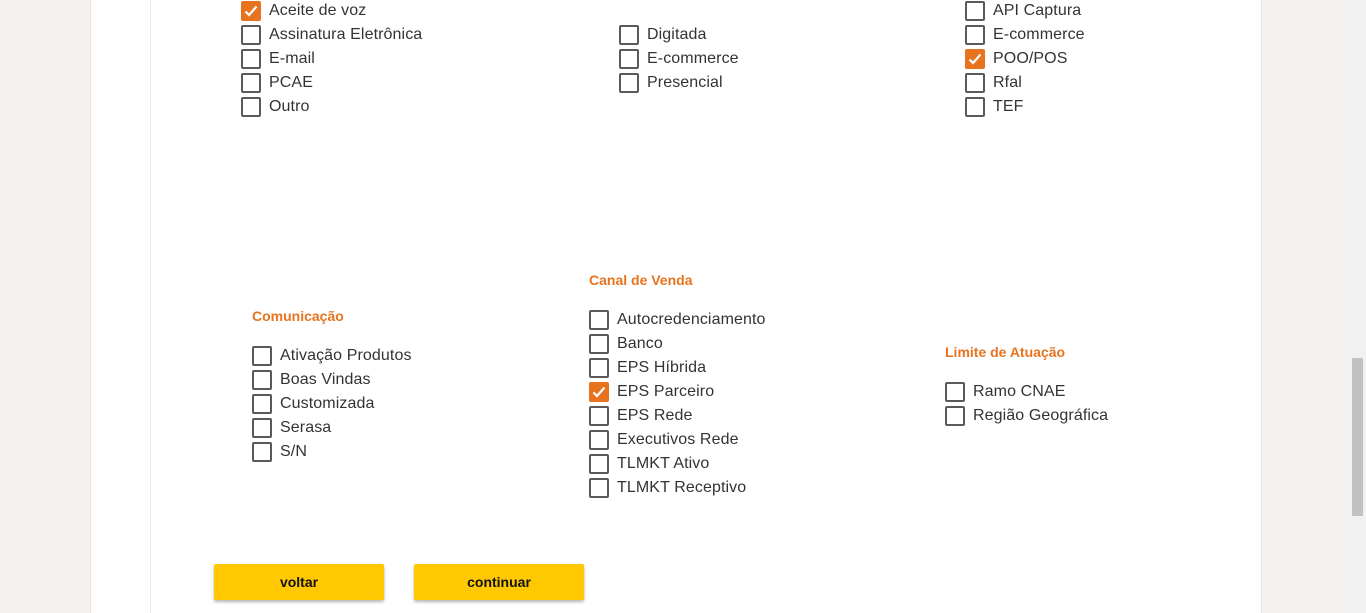  I want to click on checkbox-regiao-geografica: Região Geográfica, so click(1026, 416).